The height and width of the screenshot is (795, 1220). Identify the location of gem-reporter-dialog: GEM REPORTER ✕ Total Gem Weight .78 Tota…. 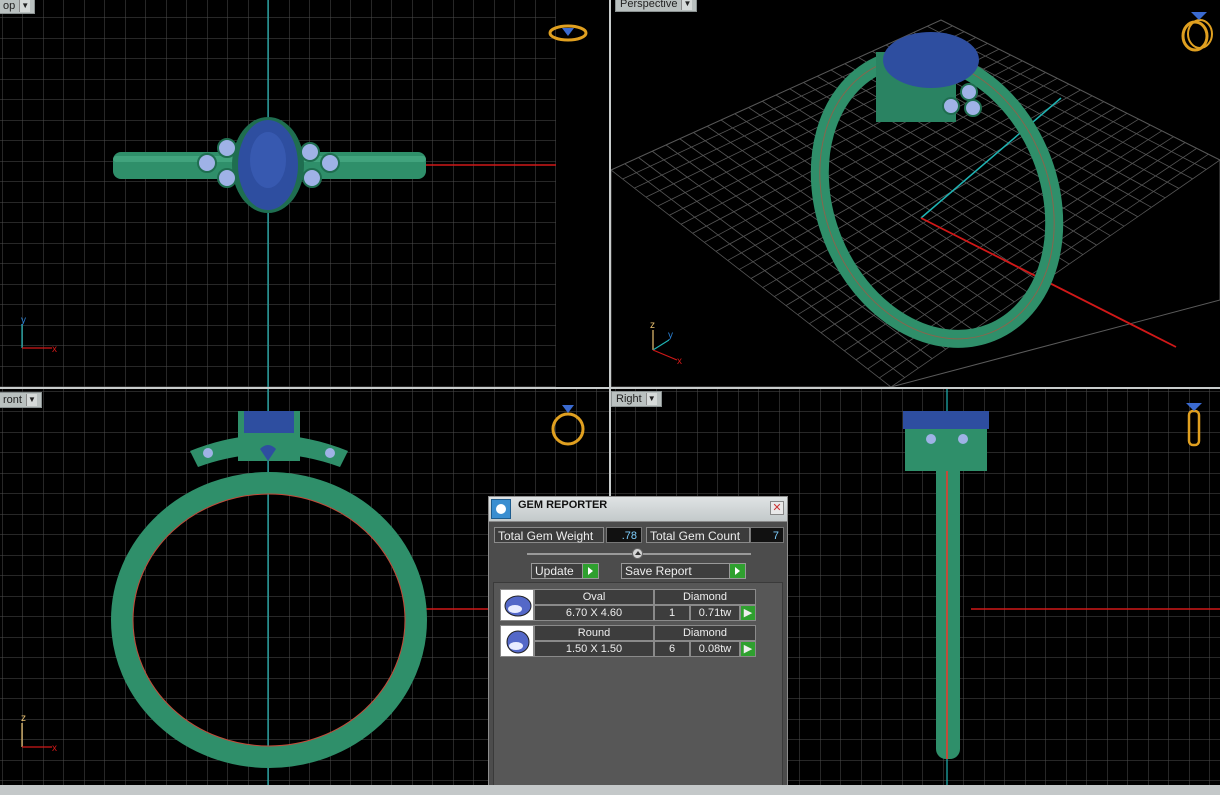
(638, 645).